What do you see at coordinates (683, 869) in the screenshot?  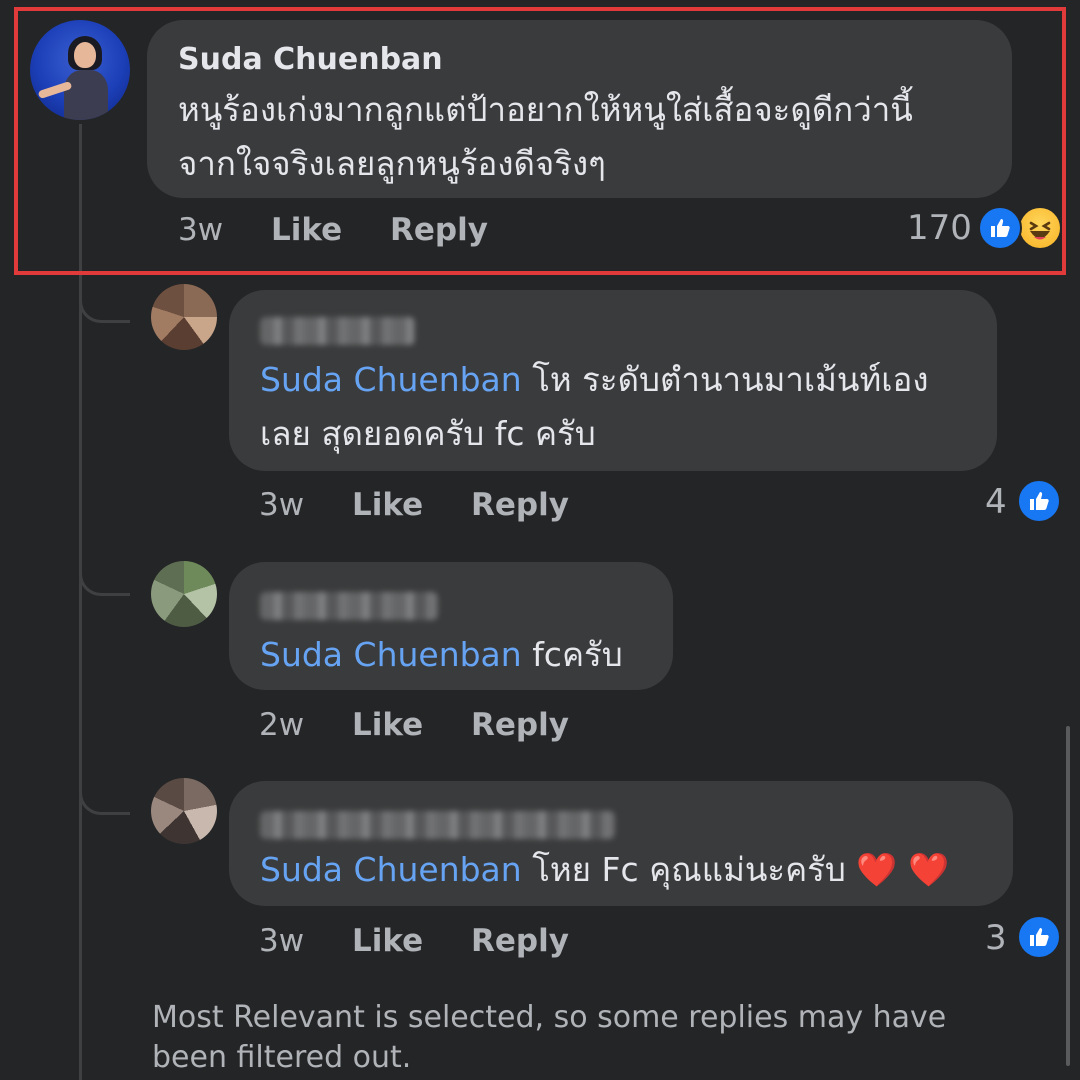 I see `reply-text-line: โหย Fc คุณแม่นะครับ` at bounding box center [683, 869].